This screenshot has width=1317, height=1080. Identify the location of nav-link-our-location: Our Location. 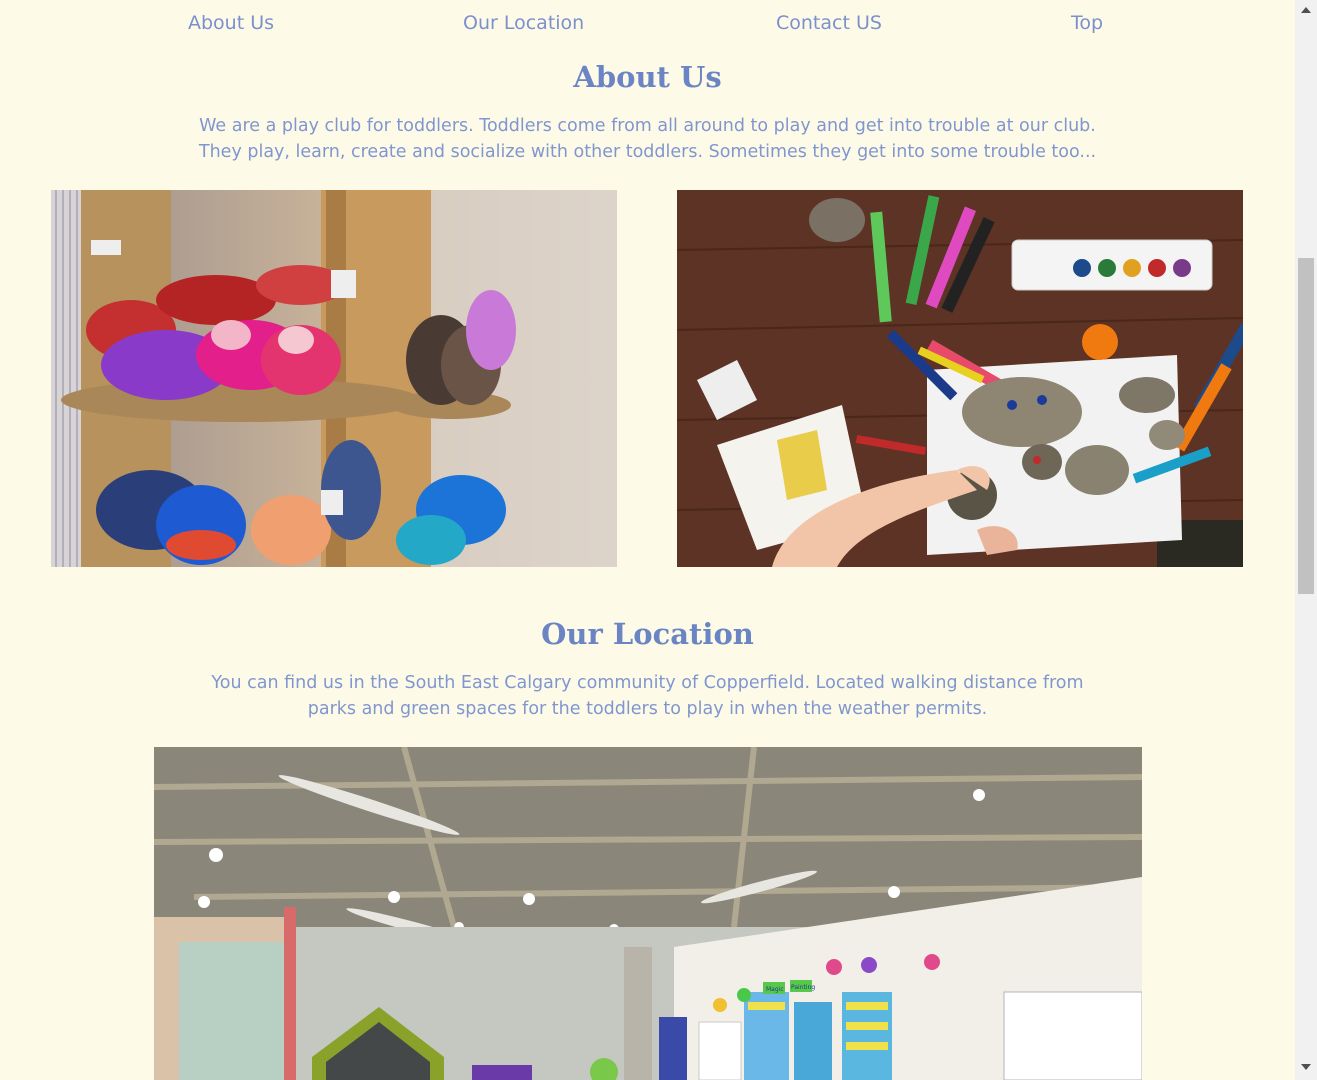
(523, 23).